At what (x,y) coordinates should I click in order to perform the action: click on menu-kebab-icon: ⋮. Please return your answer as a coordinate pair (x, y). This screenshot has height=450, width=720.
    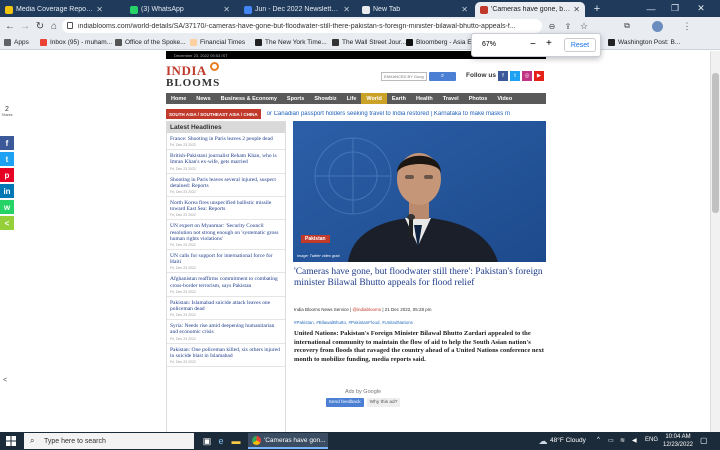
    Looking at the image, I should click on (687, 26).